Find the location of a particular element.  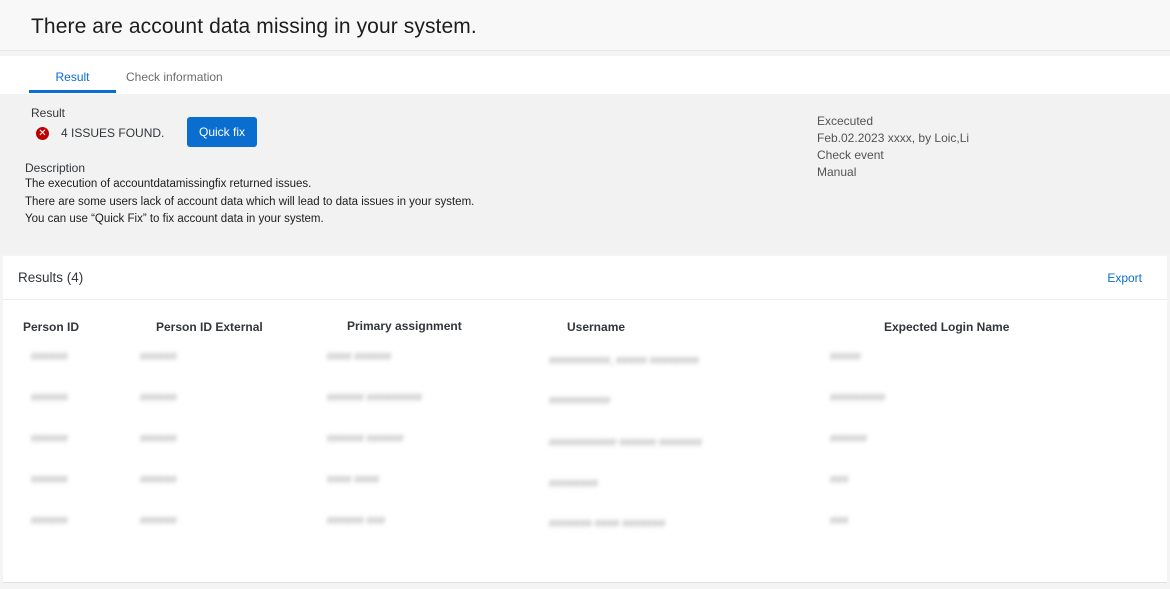

cell-username: ########## is located at coordinates (580, 401).